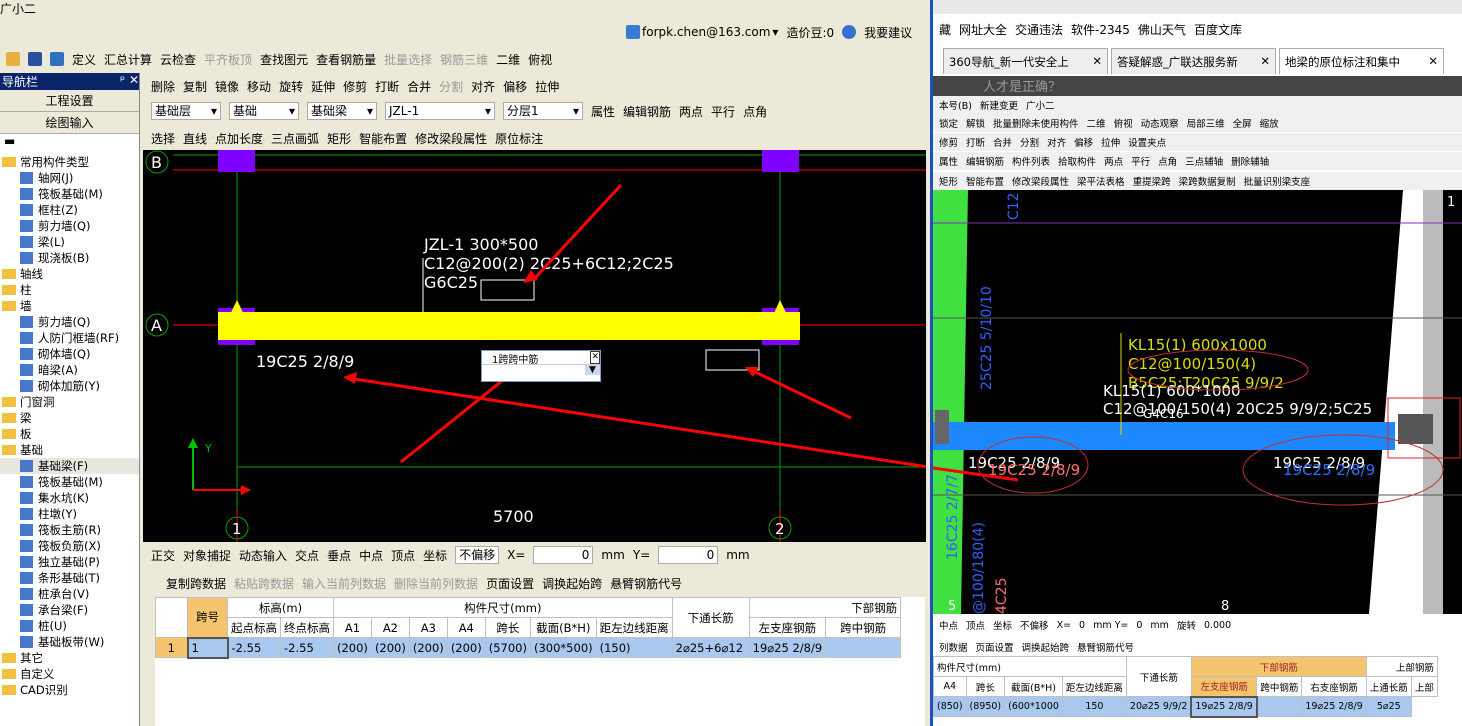  What do you see at coordinates (975, 123) in the screenshot?
I see `sw-tool-1: 解锁` at bounding box center [975, 123].